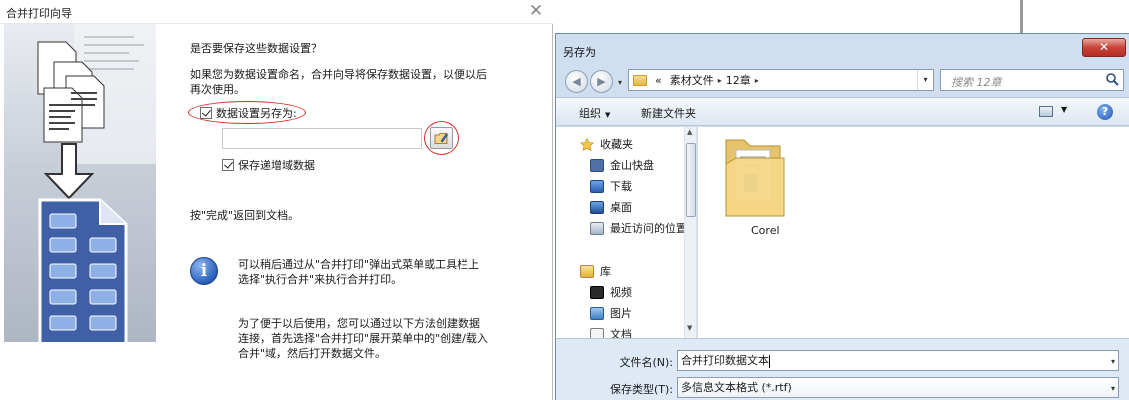 Image resolution: width=1129 pixels, height=400 pixels. I want to click on wizard-titlebar: 合并打印向导 ✕, so click(276, 12).